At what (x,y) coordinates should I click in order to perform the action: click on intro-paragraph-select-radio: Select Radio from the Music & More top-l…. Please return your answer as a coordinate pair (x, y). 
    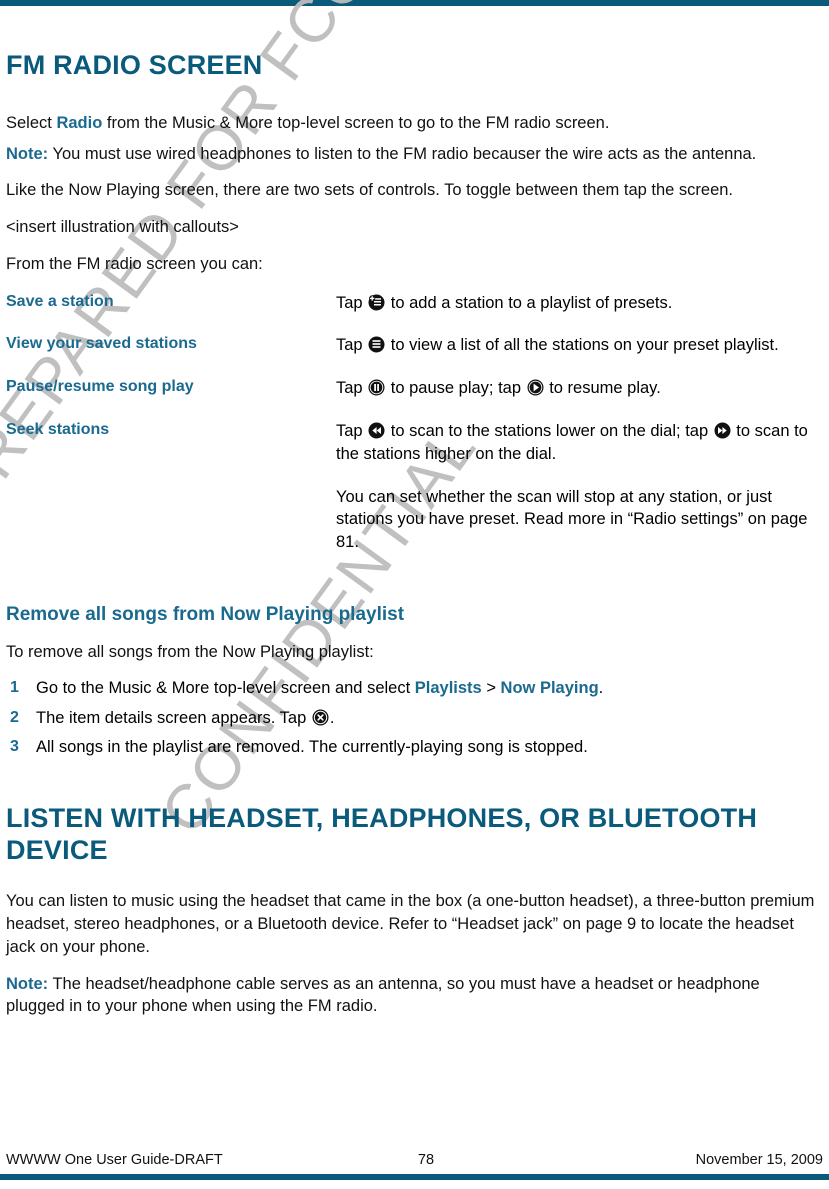
    Looking at the image, I should click on (414, 123).